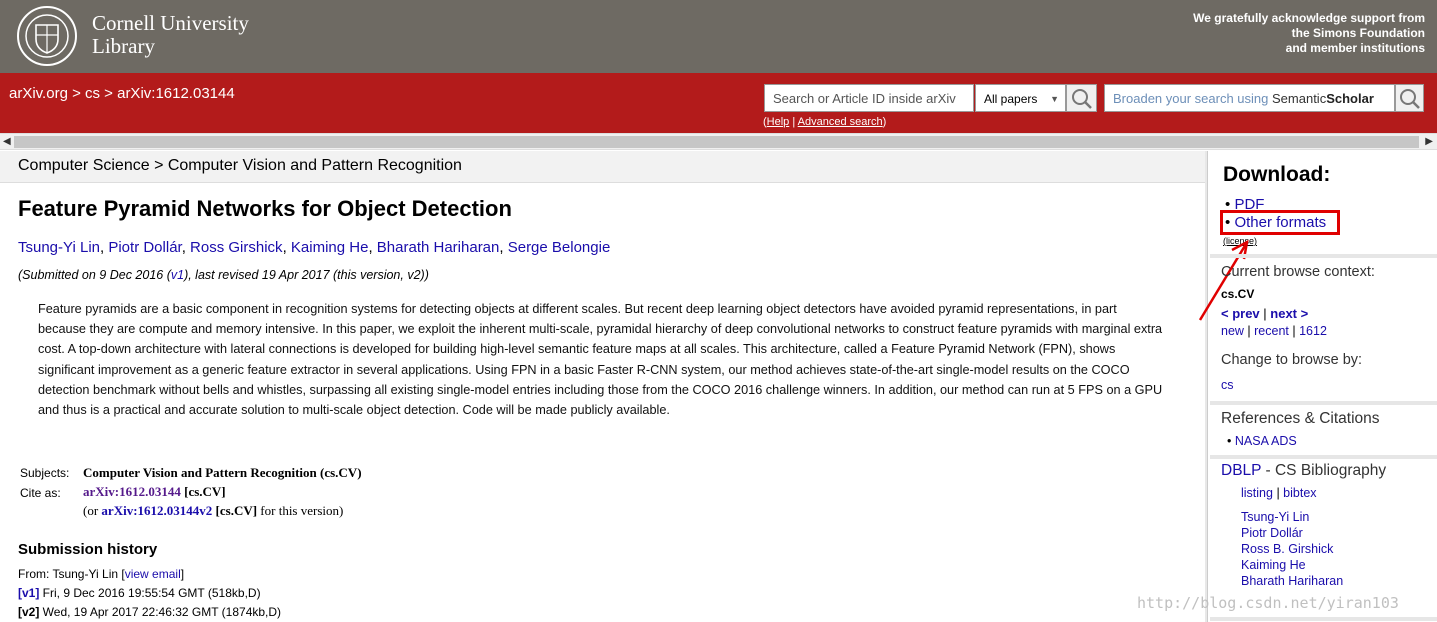 The width and height of the screenshot is (1437, 622). I want to click on nasa-ads-item: • NASA ADS, so click(1262, 441).